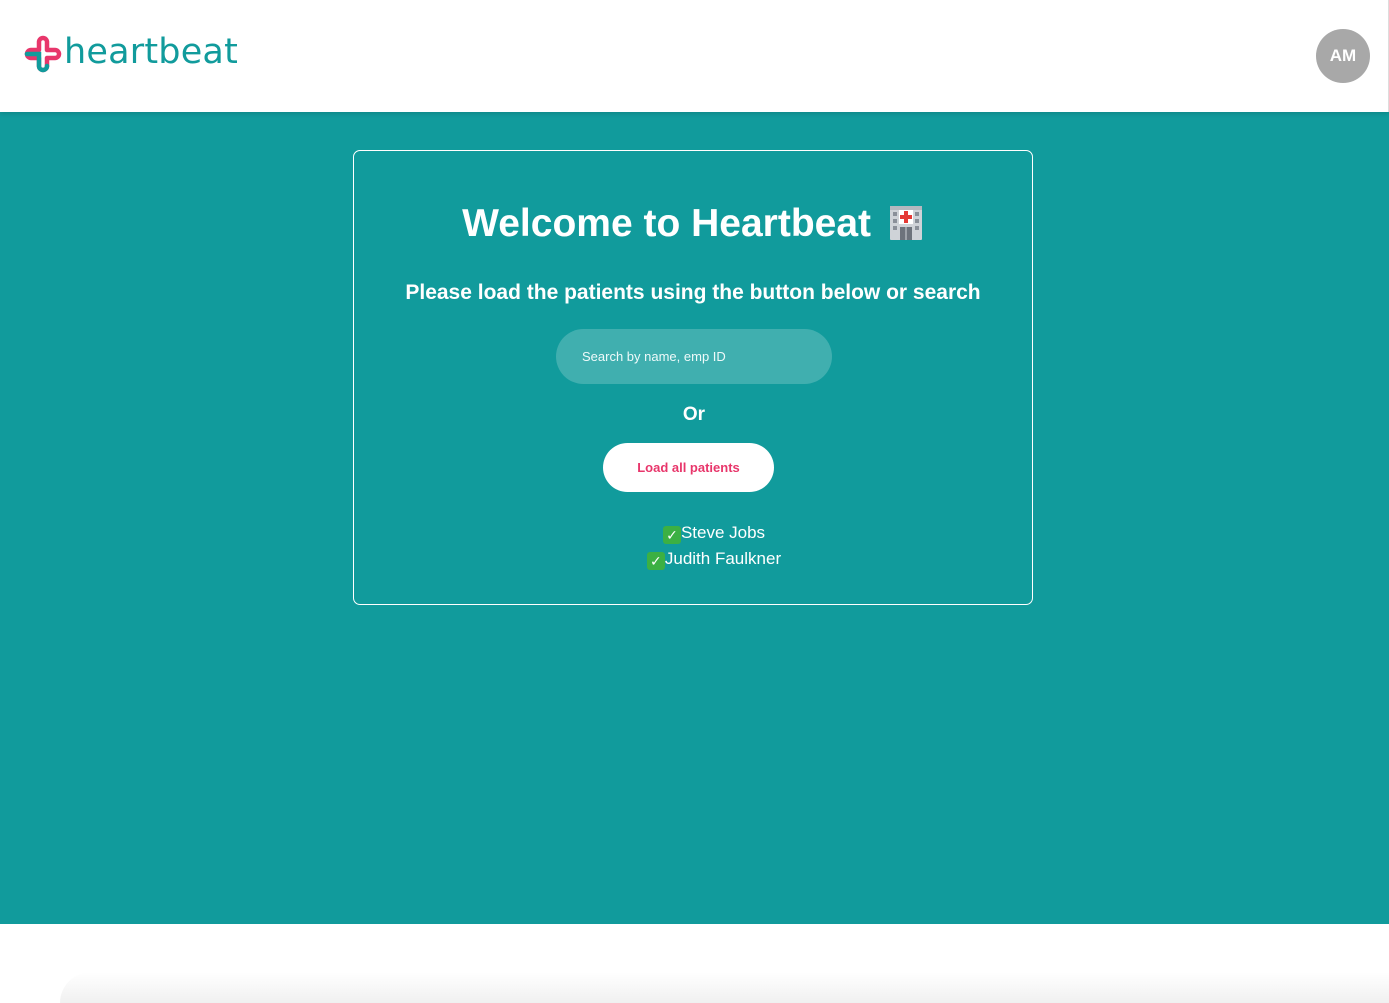  What do you see at coordinates (694, 414) in the screenshot?
I see `or-separator: Or` at bounding box center [694, 414].